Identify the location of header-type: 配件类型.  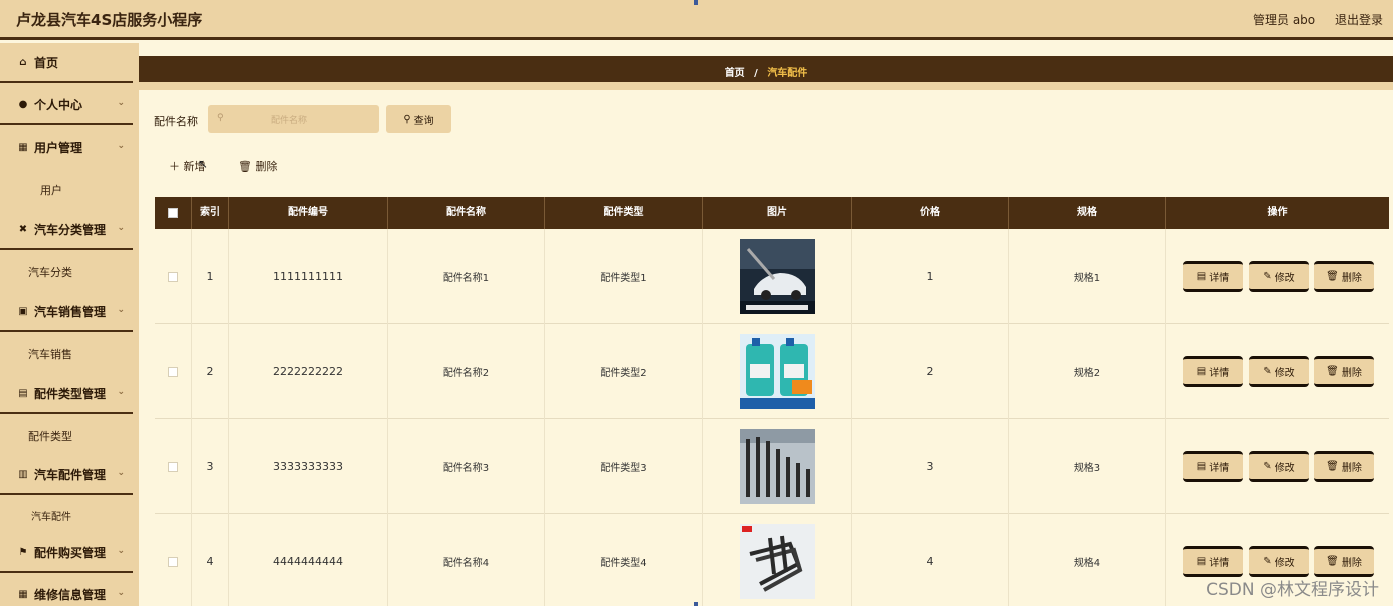
(624, 213).